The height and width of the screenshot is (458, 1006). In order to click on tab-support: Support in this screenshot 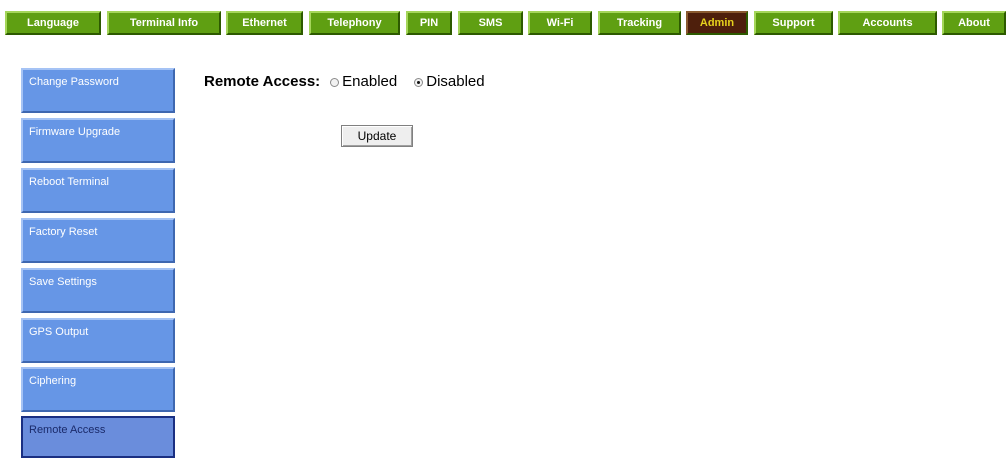, I will do `click(793, 23)`.